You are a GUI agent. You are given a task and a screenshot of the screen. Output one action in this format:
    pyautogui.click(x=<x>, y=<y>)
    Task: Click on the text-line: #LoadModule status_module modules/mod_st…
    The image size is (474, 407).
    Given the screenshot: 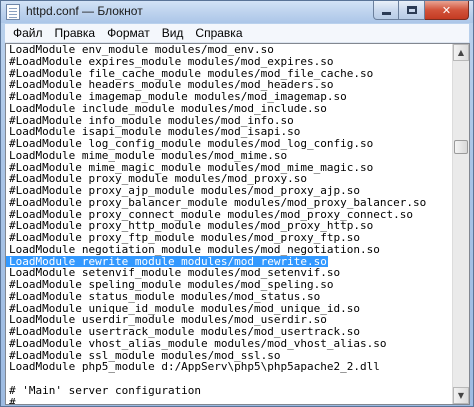 What is the action you would take?
    pyautogui.click(x=229, y=296)
    